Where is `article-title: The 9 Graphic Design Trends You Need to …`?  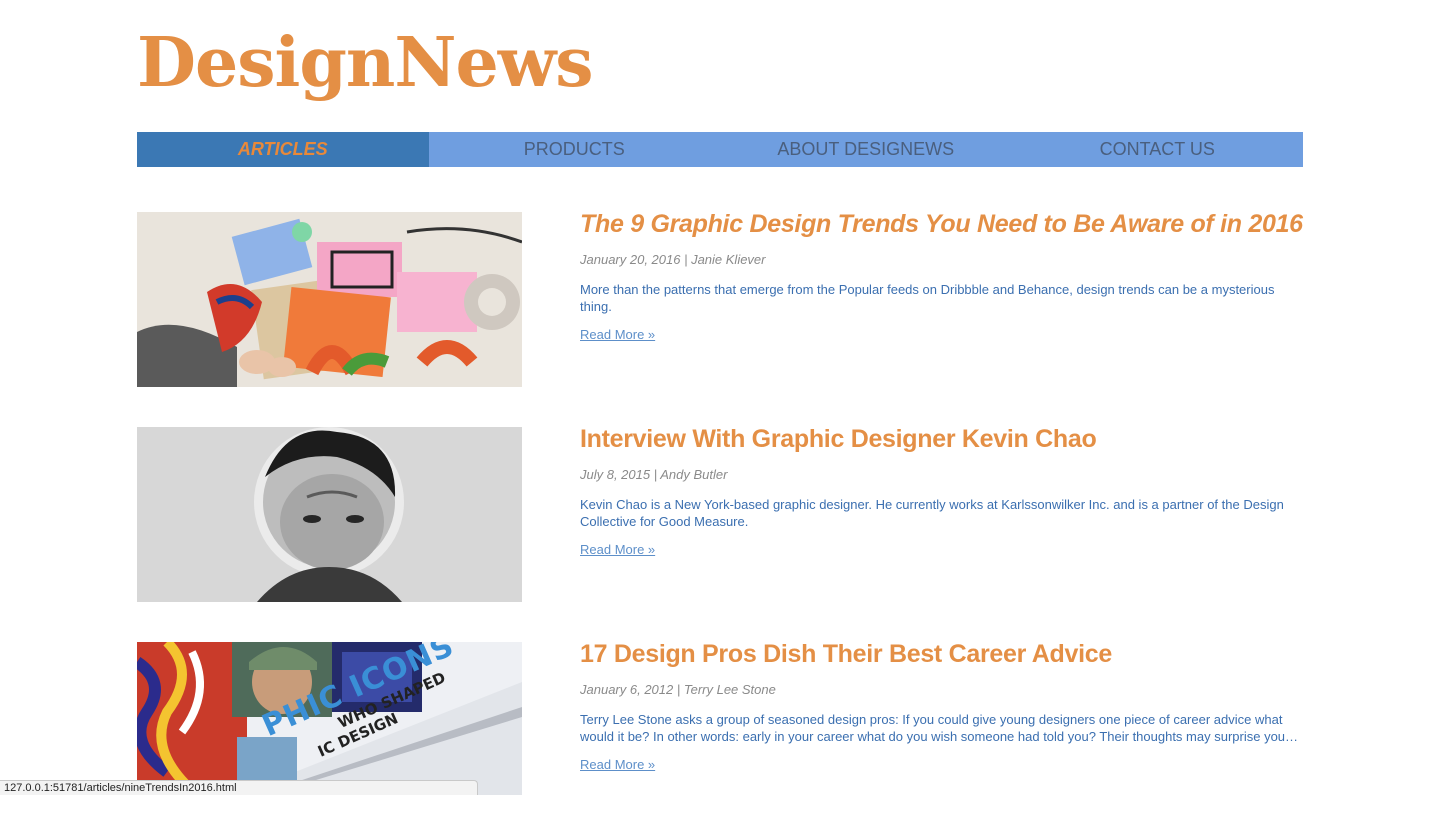
article-title: The 9 Graphic Design Trends You Need to … is located at coordinates (941, 224).